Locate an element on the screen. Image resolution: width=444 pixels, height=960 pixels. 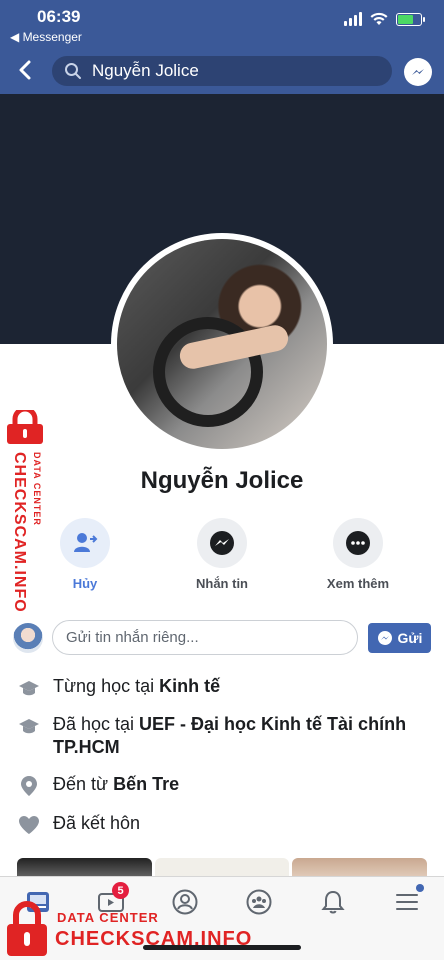
messenger-button is located at coordinates (418, 72).